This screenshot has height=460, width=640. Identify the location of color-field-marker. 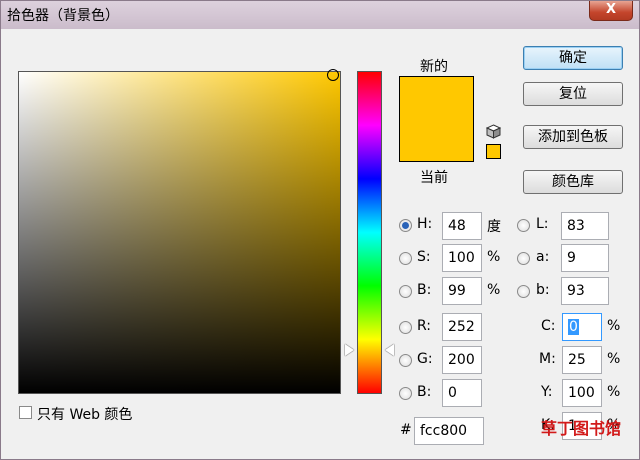
(333, 75).